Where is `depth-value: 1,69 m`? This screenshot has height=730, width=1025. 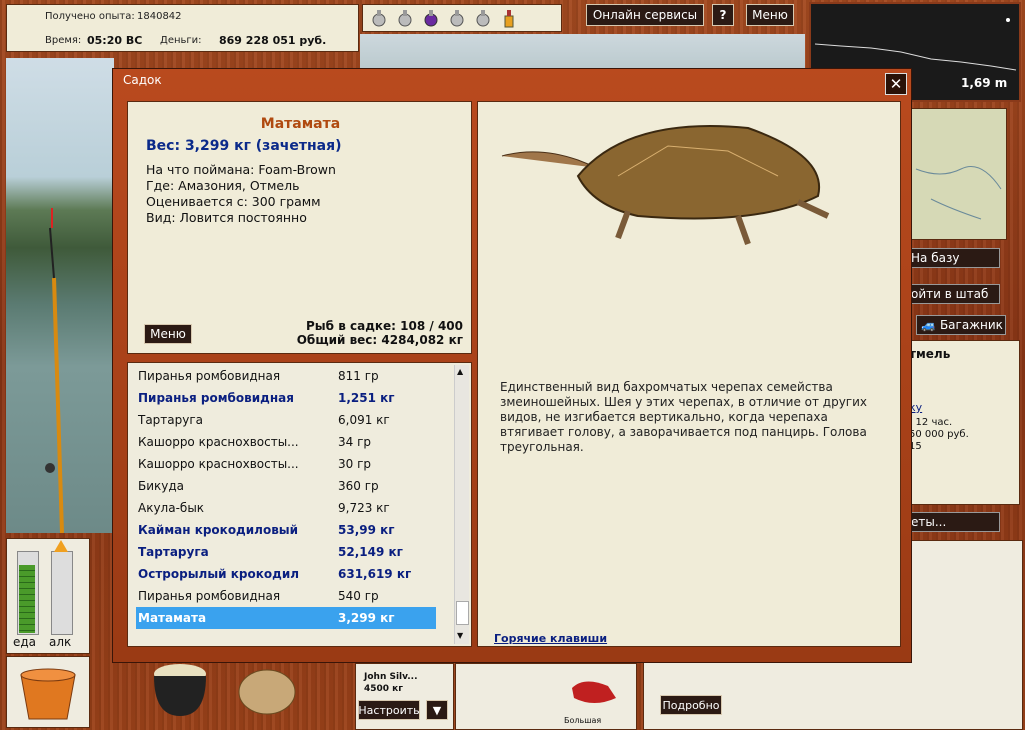
depth-value: 1,69 m is located at coordinates (984, 83).